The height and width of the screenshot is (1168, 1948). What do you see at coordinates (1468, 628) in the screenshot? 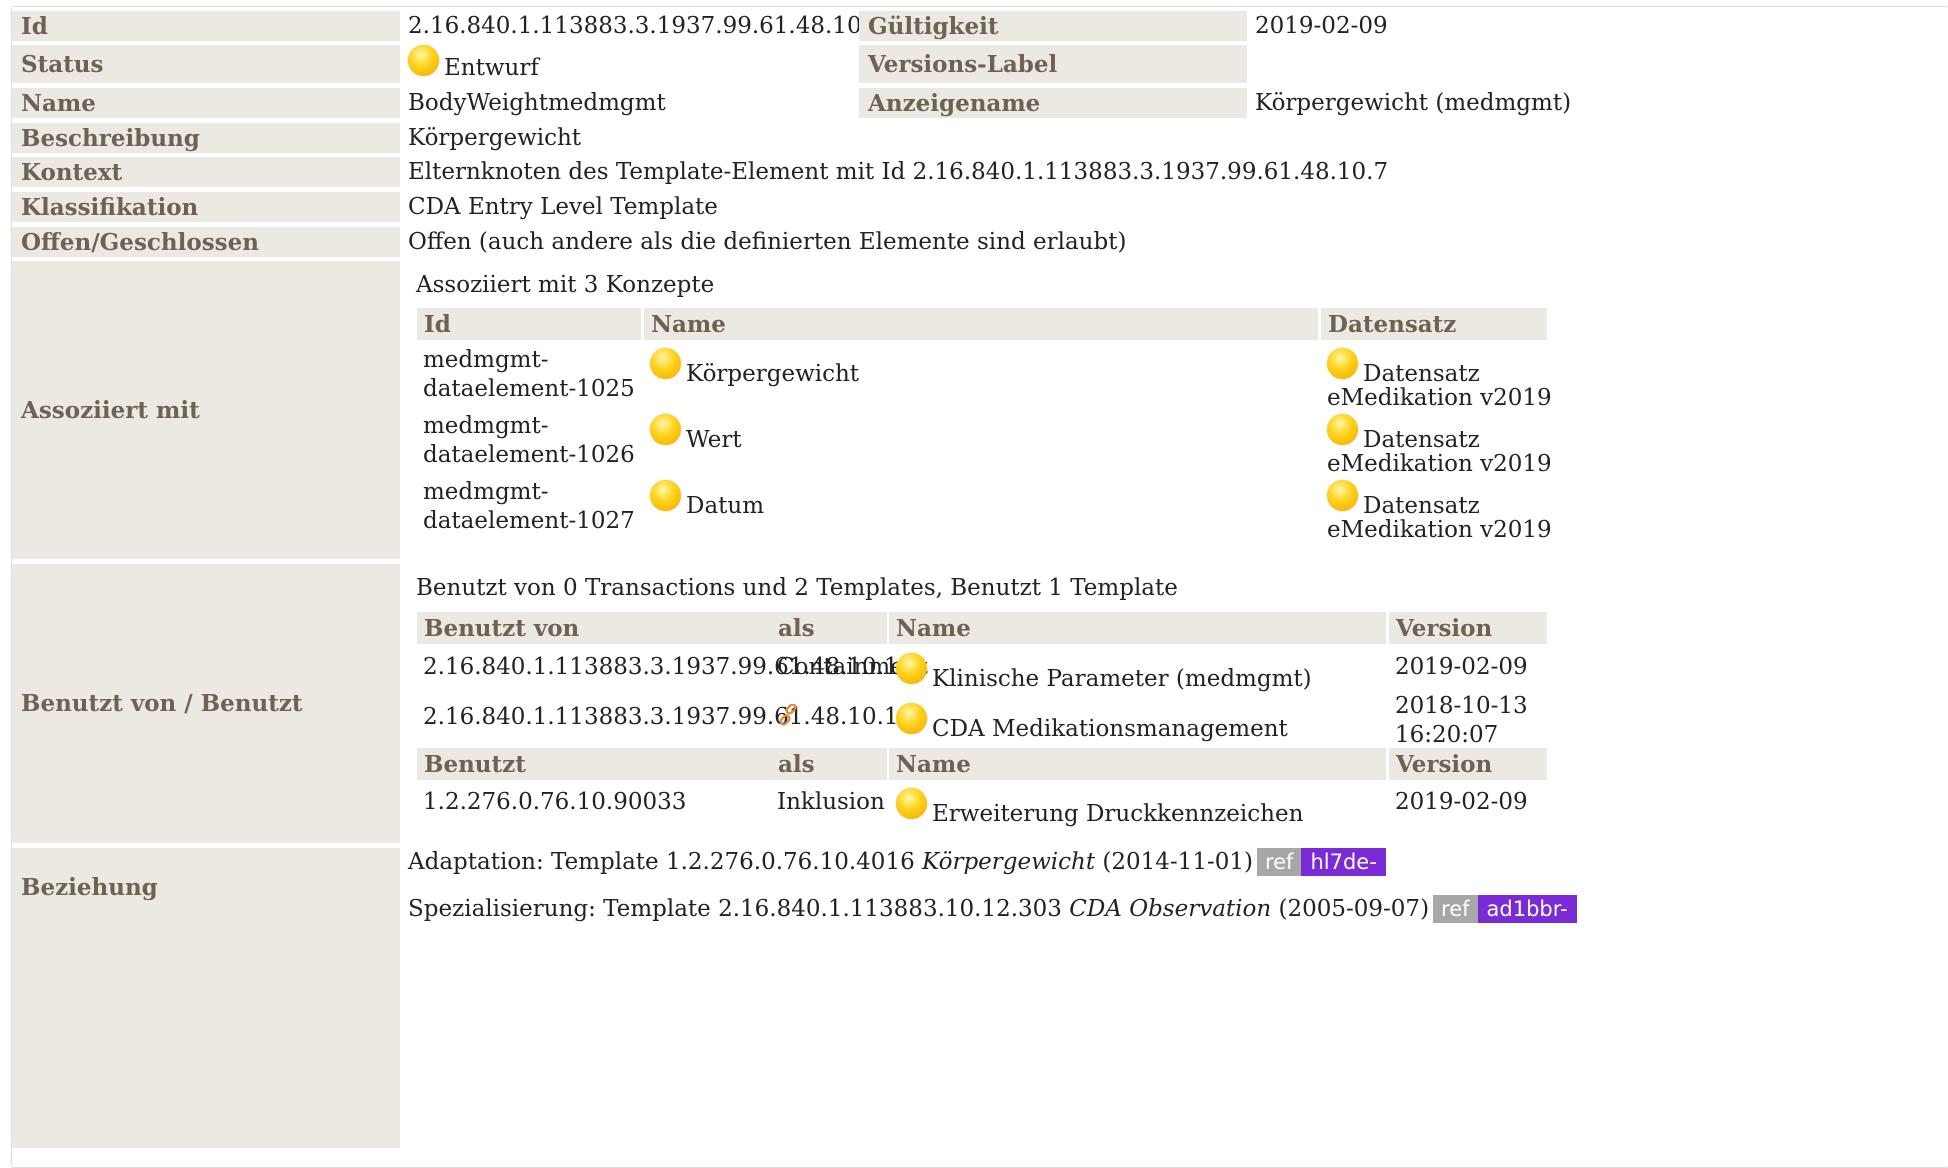
I see `usedby-header-version: Version` at bounding box center [1468, 628].